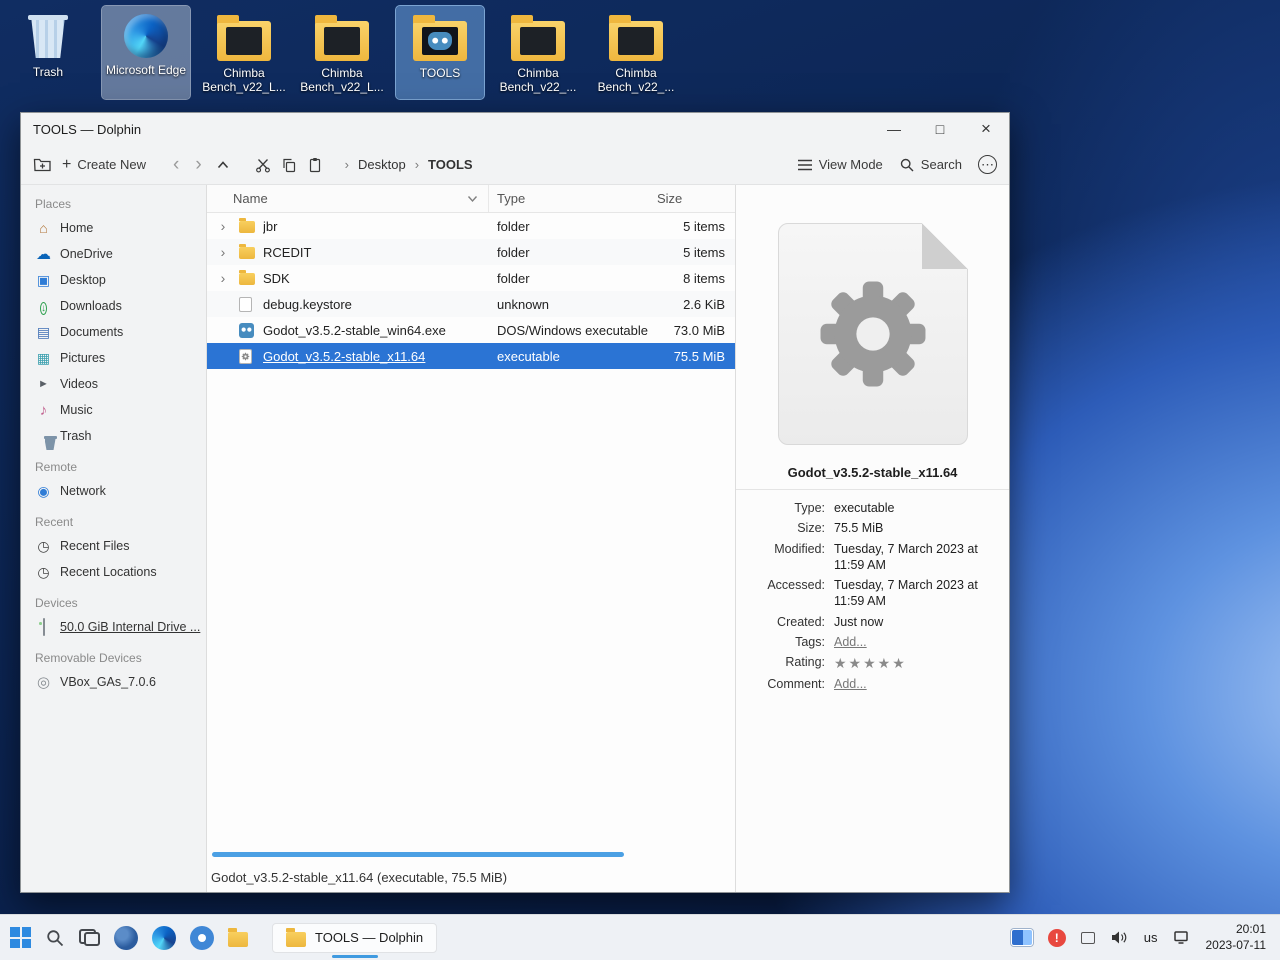  What do you see at coordinates (315, 165) in the screenshot?
I see `paste-button` at bounding box center [315, 165].